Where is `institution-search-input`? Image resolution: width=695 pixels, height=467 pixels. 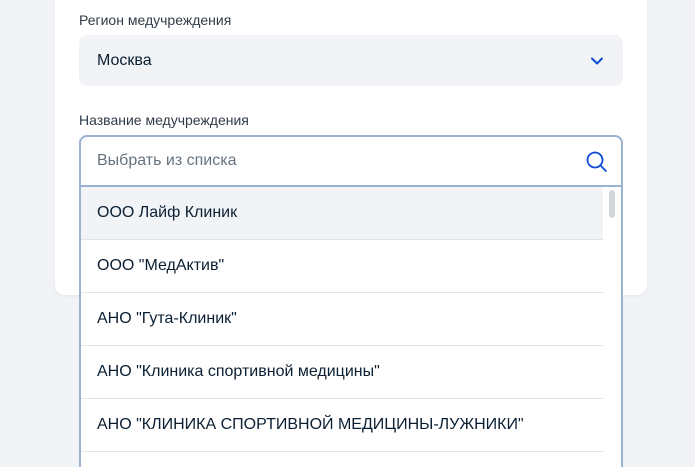 institution-search-input is located at coordinates (332, 161).